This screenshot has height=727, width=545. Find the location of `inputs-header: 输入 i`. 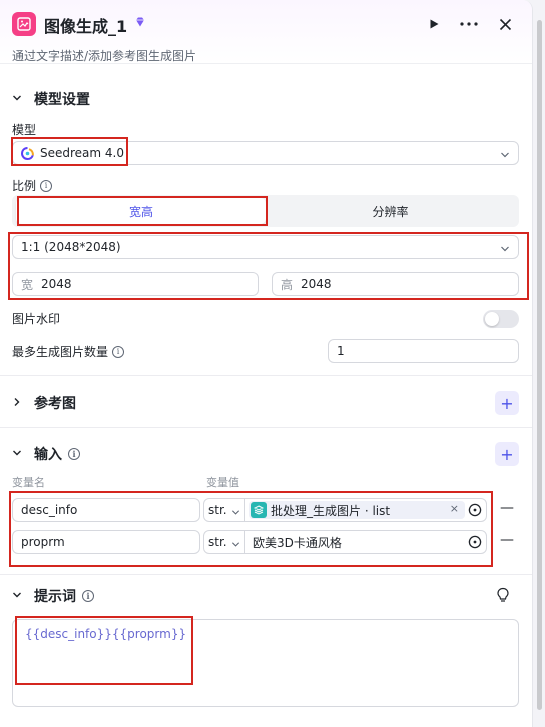

inputs-header: 输入 i is located at coordinates (46, 454).